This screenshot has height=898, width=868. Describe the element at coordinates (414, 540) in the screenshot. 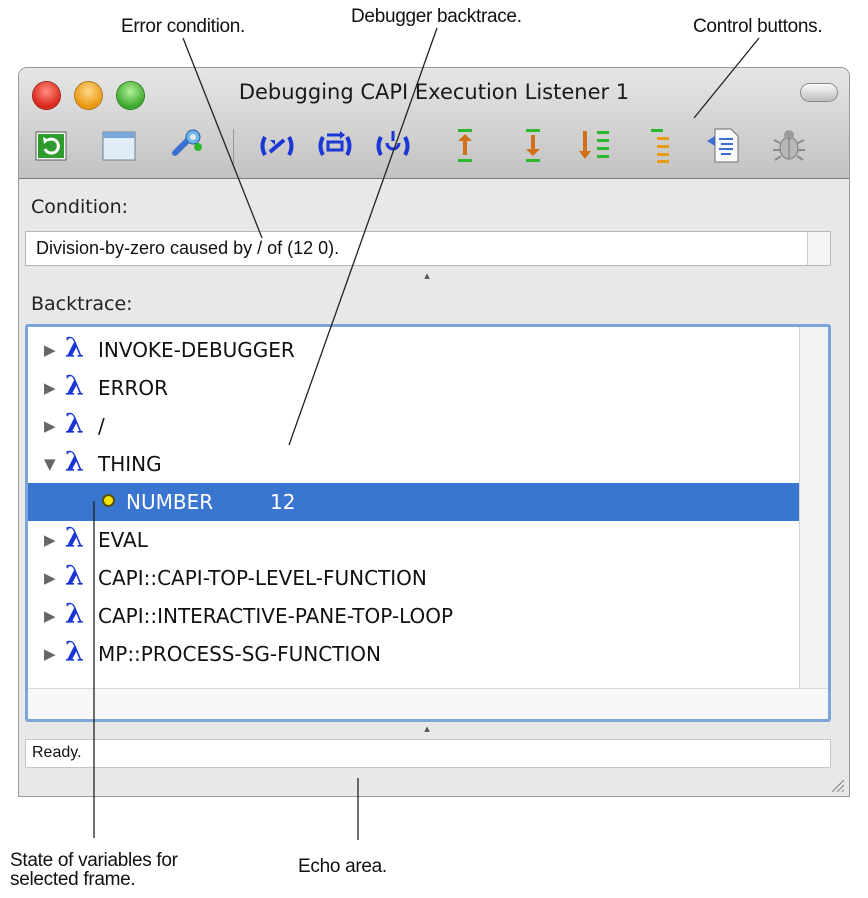

I see `backtrace-frame: ▶ λ EVAL` at that location.